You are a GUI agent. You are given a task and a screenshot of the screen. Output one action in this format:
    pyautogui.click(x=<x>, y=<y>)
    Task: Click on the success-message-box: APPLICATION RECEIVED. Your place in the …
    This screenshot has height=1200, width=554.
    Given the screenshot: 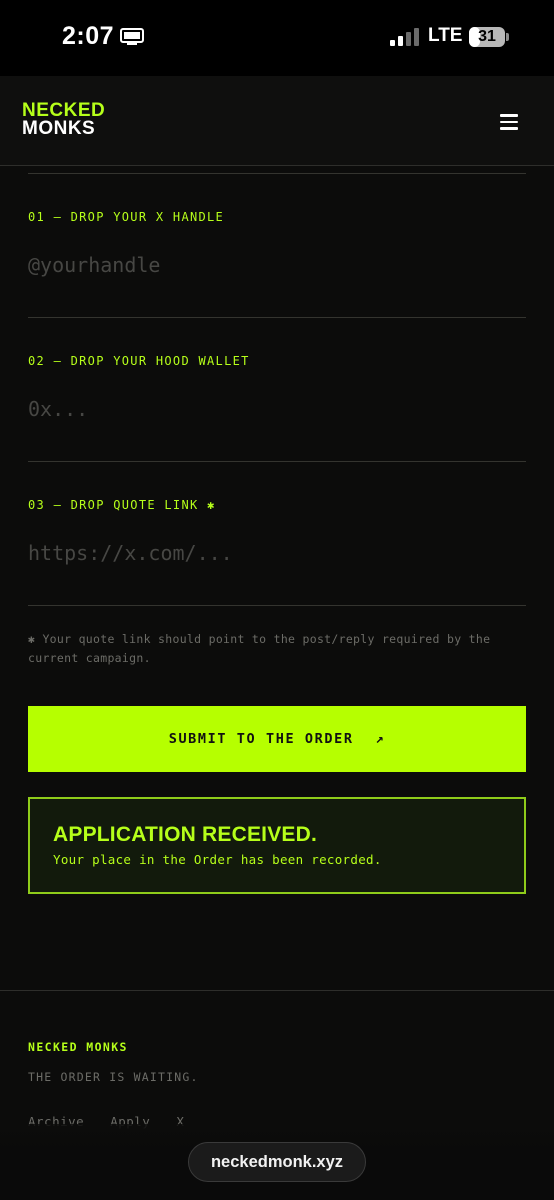 What is the action you would take?
    pyautogui.click(x=277, y=845)
    